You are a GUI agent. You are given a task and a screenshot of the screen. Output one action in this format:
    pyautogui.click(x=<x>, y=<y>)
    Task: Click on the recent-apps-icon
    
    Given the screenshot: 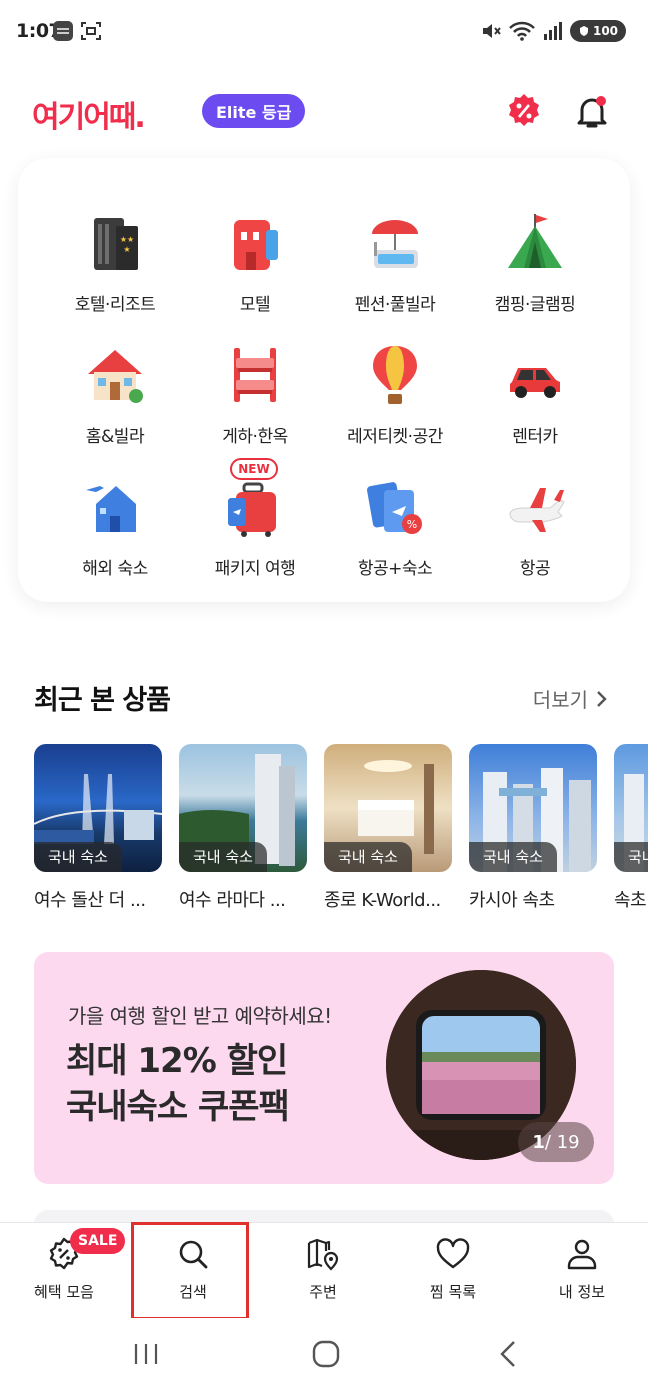 What is the action you would take?
    pyautogui.click(x=146, y=1354)
    